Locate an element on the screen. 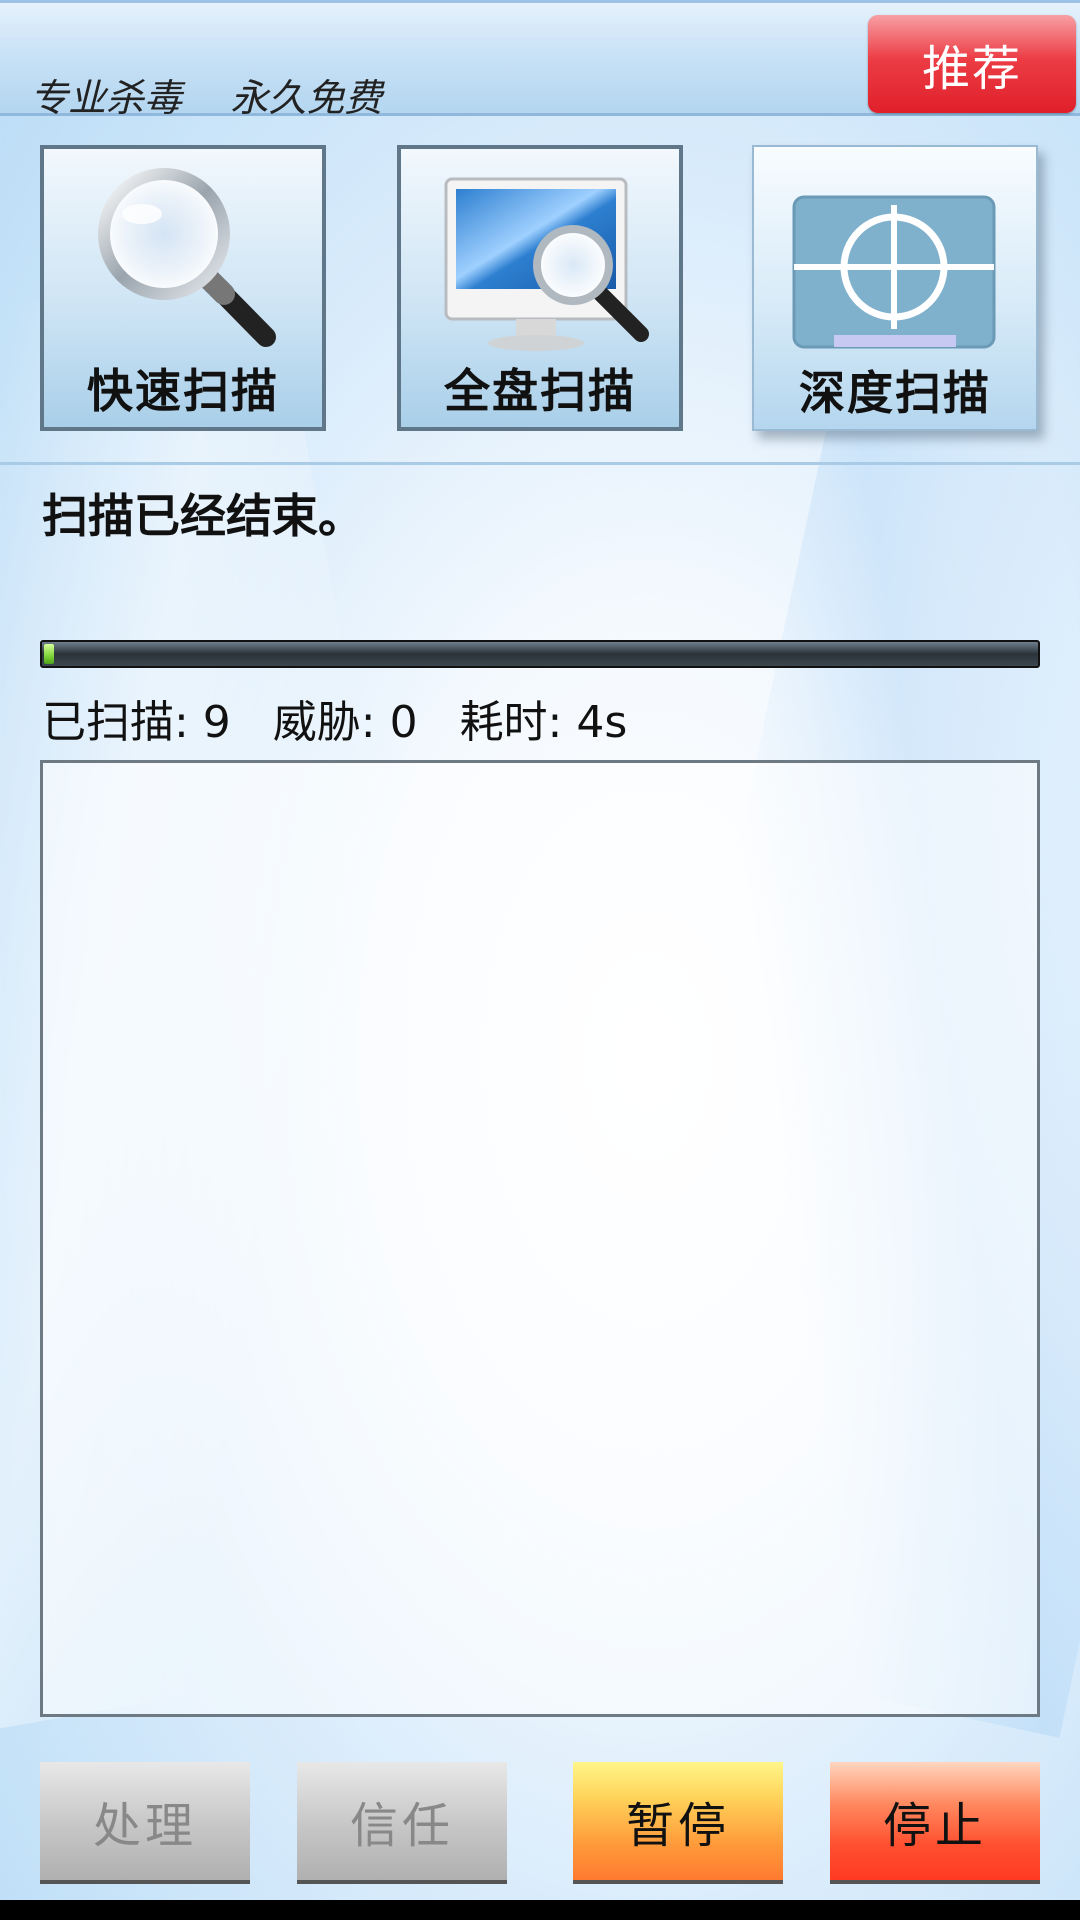  scan-progress-bar is located at coordinates (540, 654).